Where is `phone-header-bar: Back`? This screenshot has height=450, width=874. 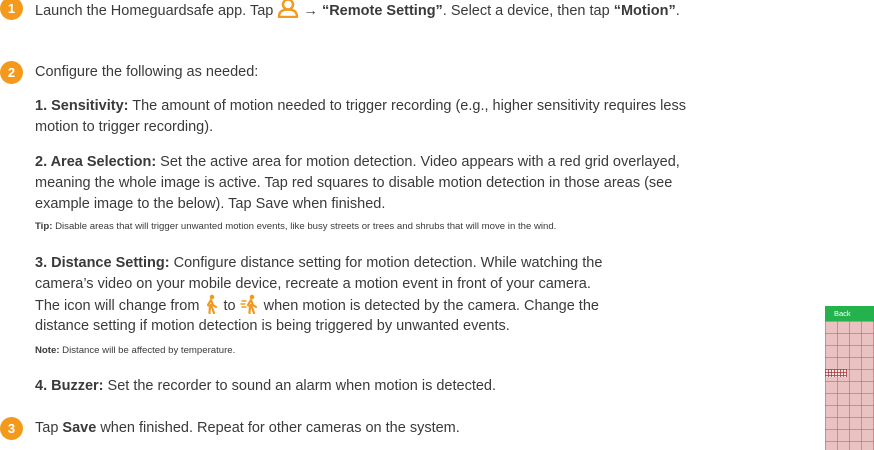
phone-header-bar: Back is located at coordinates (849, 313).